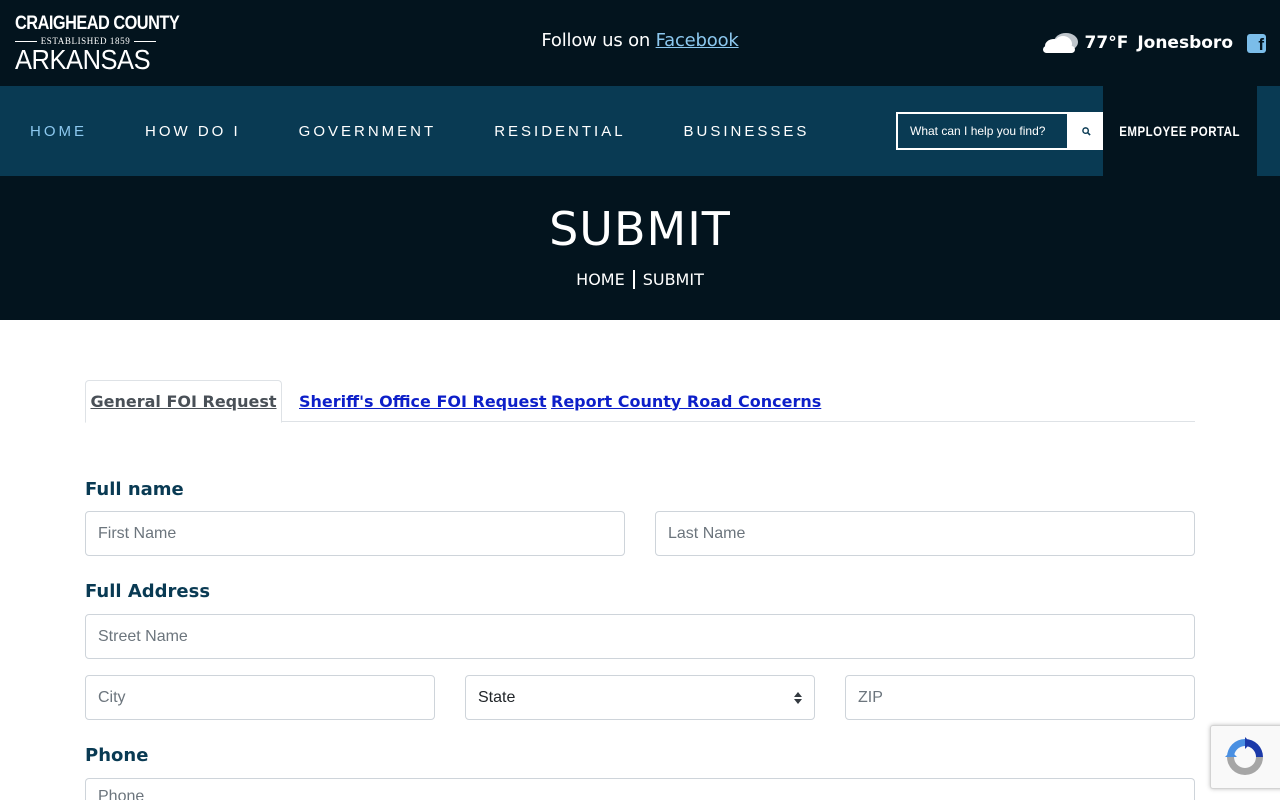 The width and height of the screenshot is (1280, 800). Describe the element at coordinates (600, 279) in the screenshot. I see `breadcrumb-home: HOME` at that location.